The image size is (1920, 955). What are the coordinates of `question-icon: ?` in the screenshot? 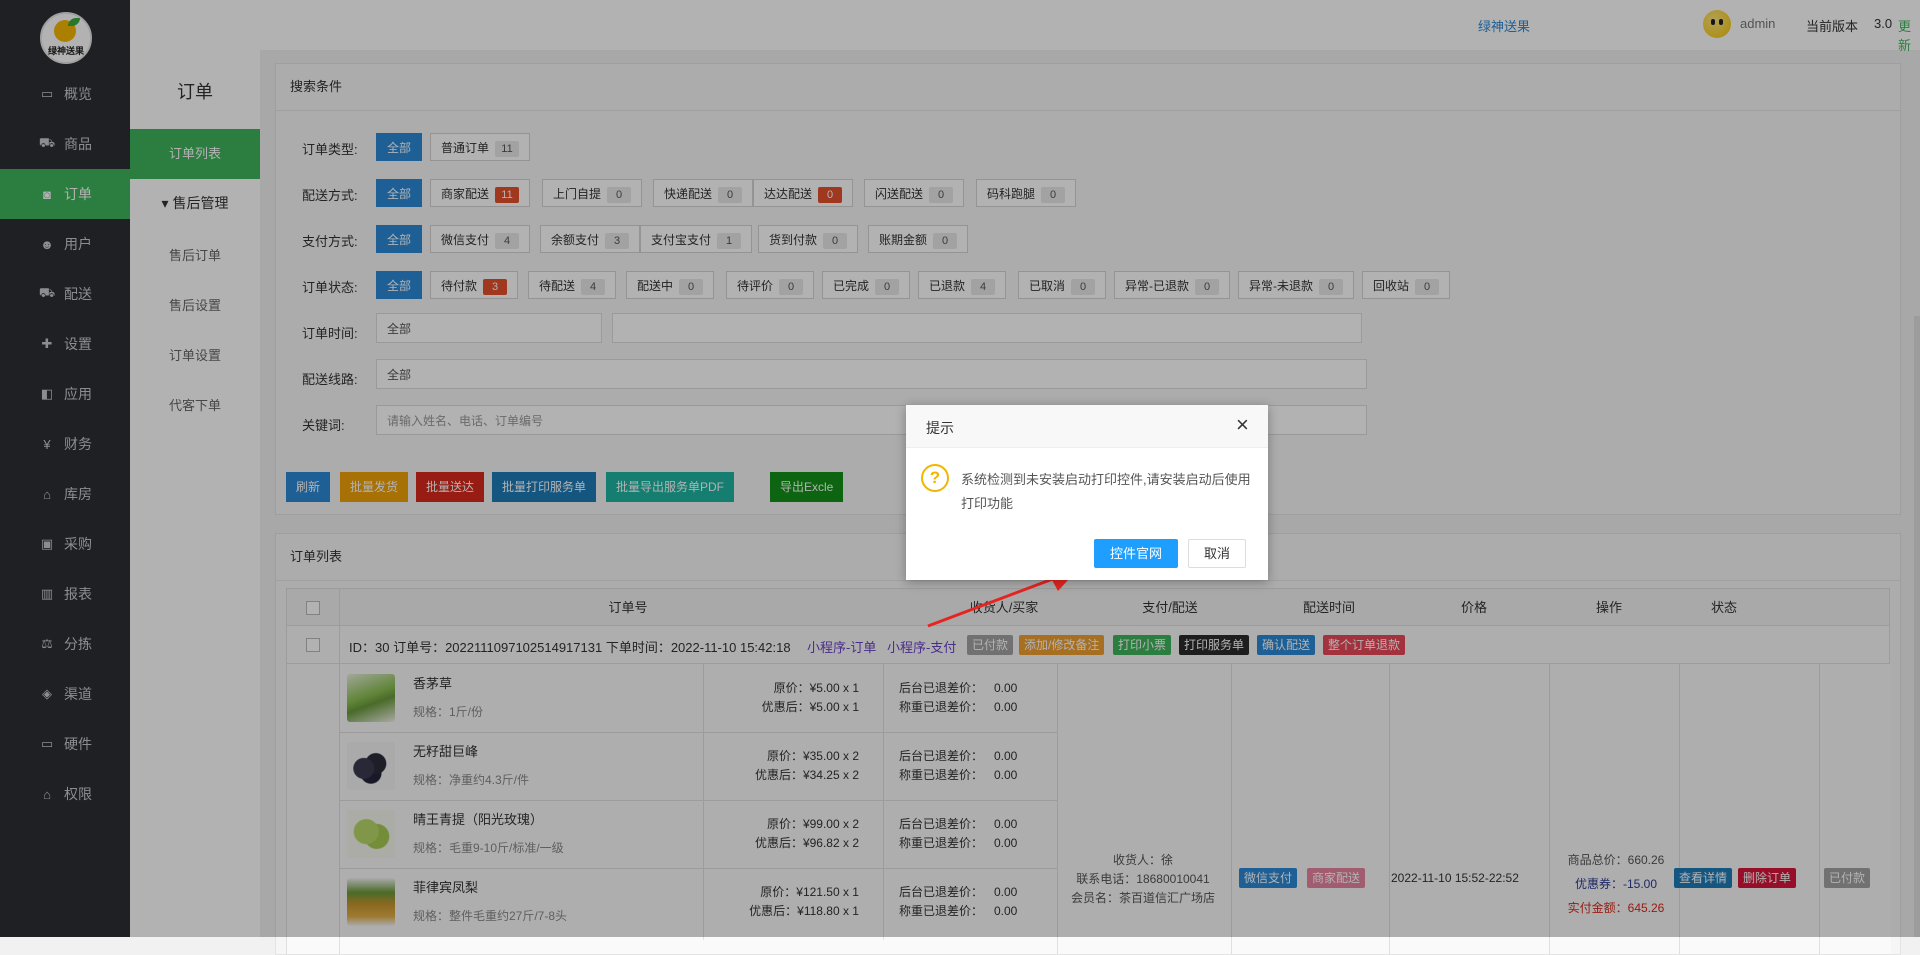 It's located at (935, 478).